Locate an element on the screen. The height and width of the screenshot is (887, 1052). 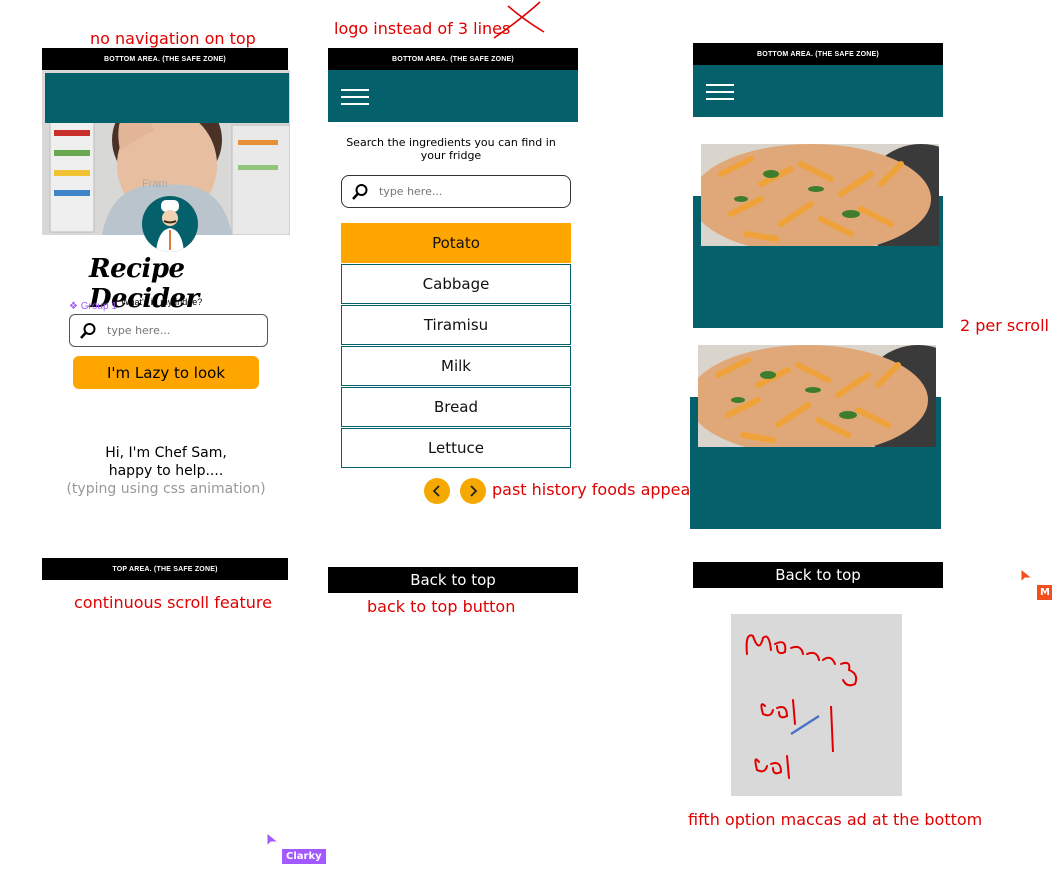
ingredient-item-potato: Potato is located at coordinates (456, 243).